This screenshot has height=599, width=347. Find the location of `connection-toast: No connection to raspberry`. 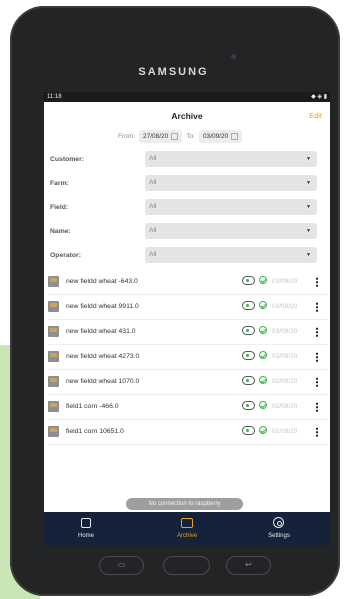

connection-toast: No connection to raspberry is located at coordinates (184, 504).